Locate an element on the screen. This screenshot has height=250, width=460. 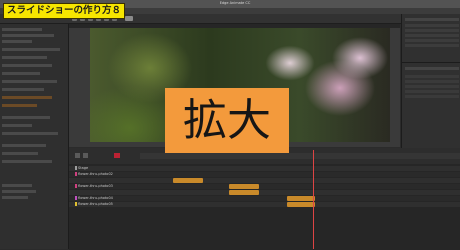
window-title: Edge Animate CC is located at coordinates (235, 3).